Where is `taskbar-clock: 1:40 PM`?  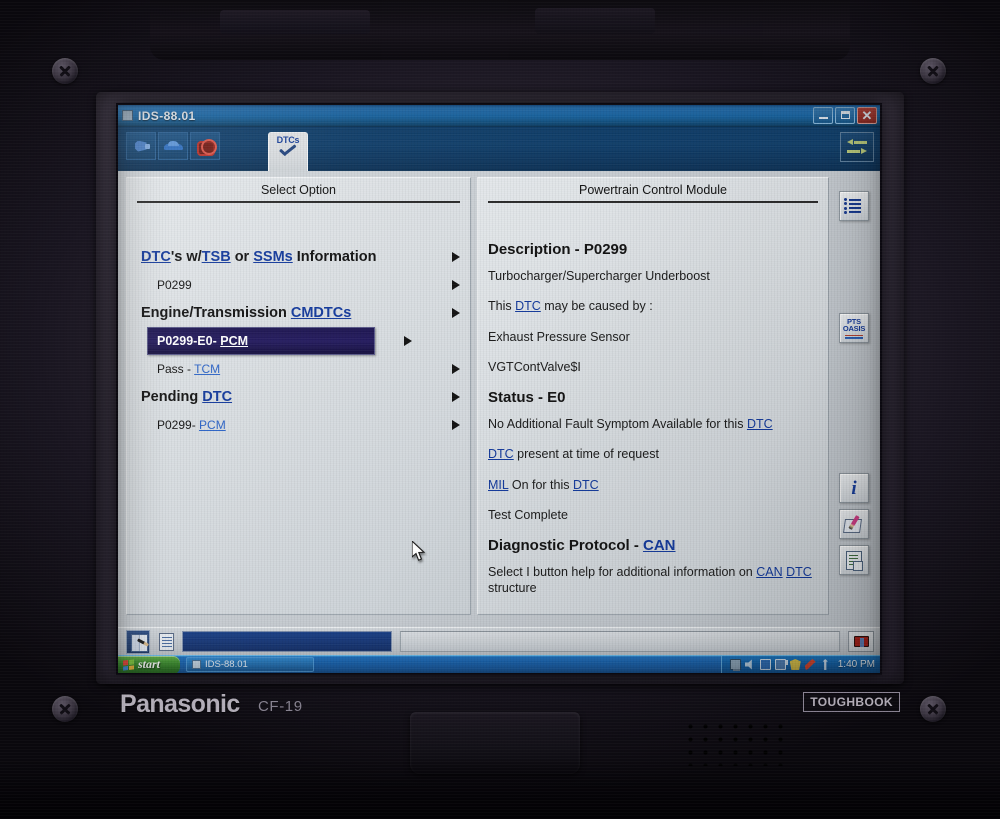 taskbar-clock: 1:40 PM is located at coordinates (856, 664).